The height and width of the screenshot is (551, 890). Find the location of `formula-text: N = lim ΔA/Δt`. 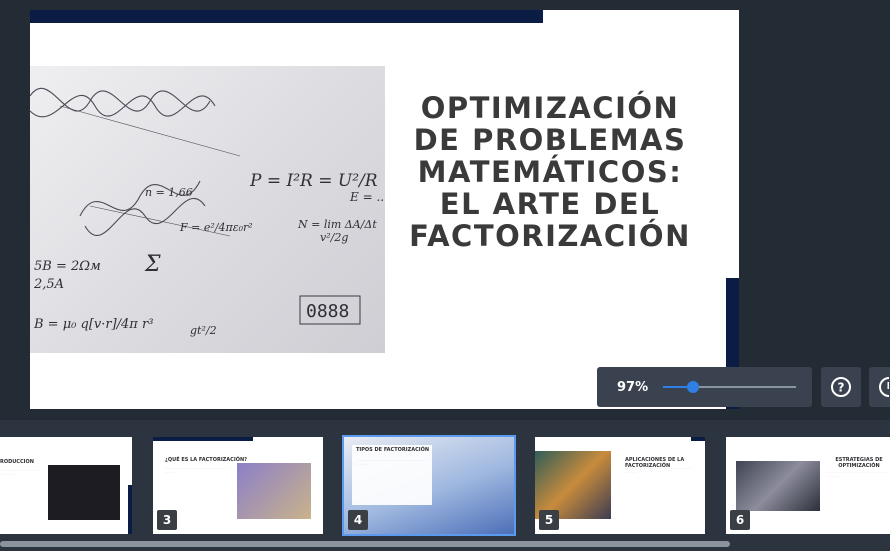

formula-text: N = lim ΔA/Δt is located at coordinates (337, 224).